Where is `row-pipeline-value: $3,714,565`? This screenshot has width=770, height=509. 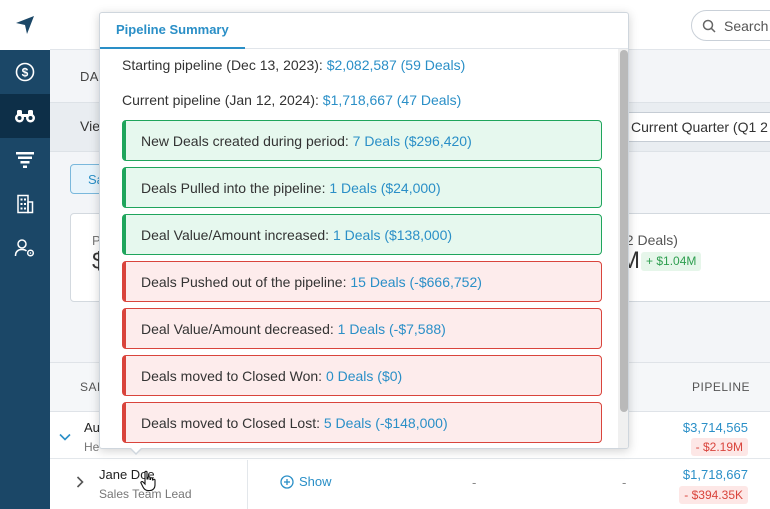
row-pipeline-value: $3,714,565 is located at coordinates (715, 427).